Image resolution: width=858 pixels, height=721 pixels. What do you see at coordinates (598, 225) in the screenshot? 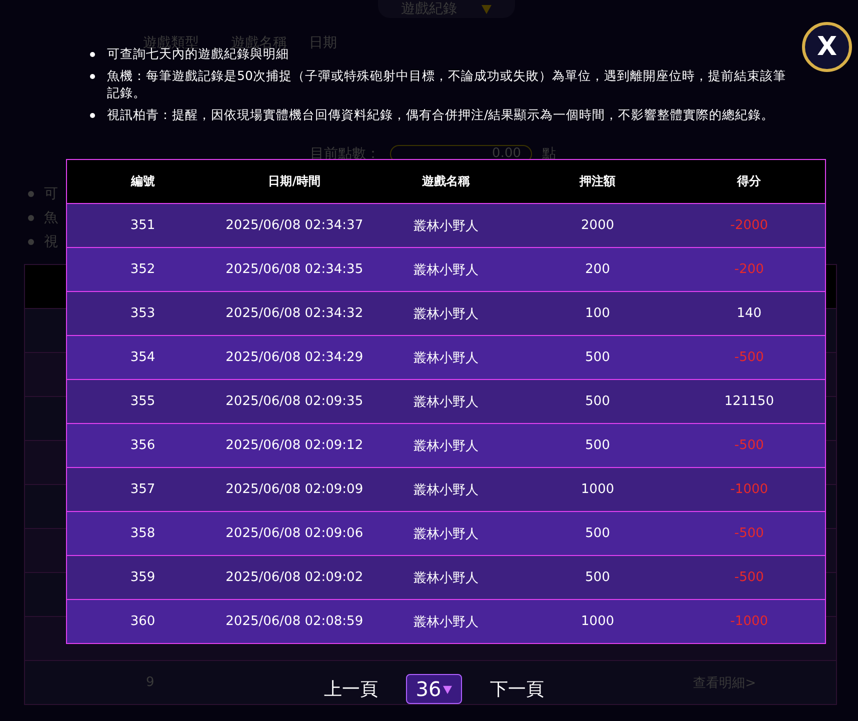
I see `table-cell-text: 2000` at bounding box center [598, 225].